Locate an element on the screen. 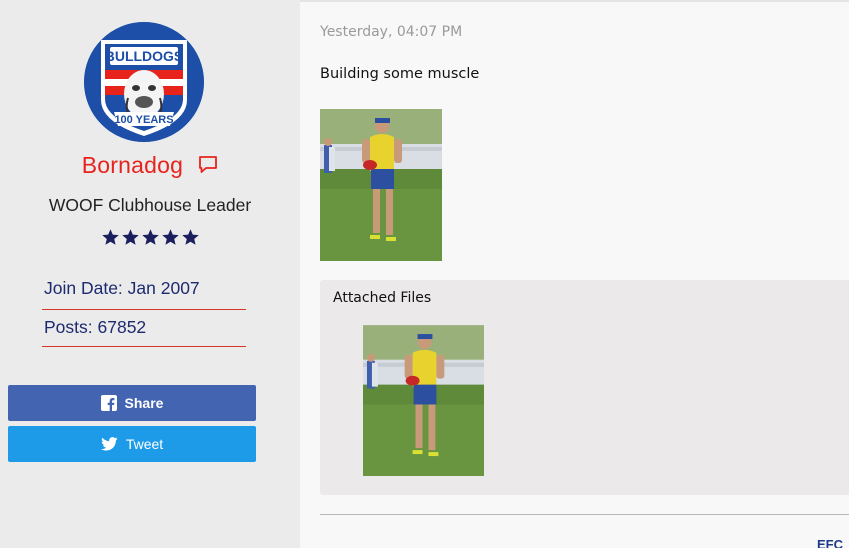 The image size is (849, 548). username-link: Bornadog is located at coordinates (132, 165).